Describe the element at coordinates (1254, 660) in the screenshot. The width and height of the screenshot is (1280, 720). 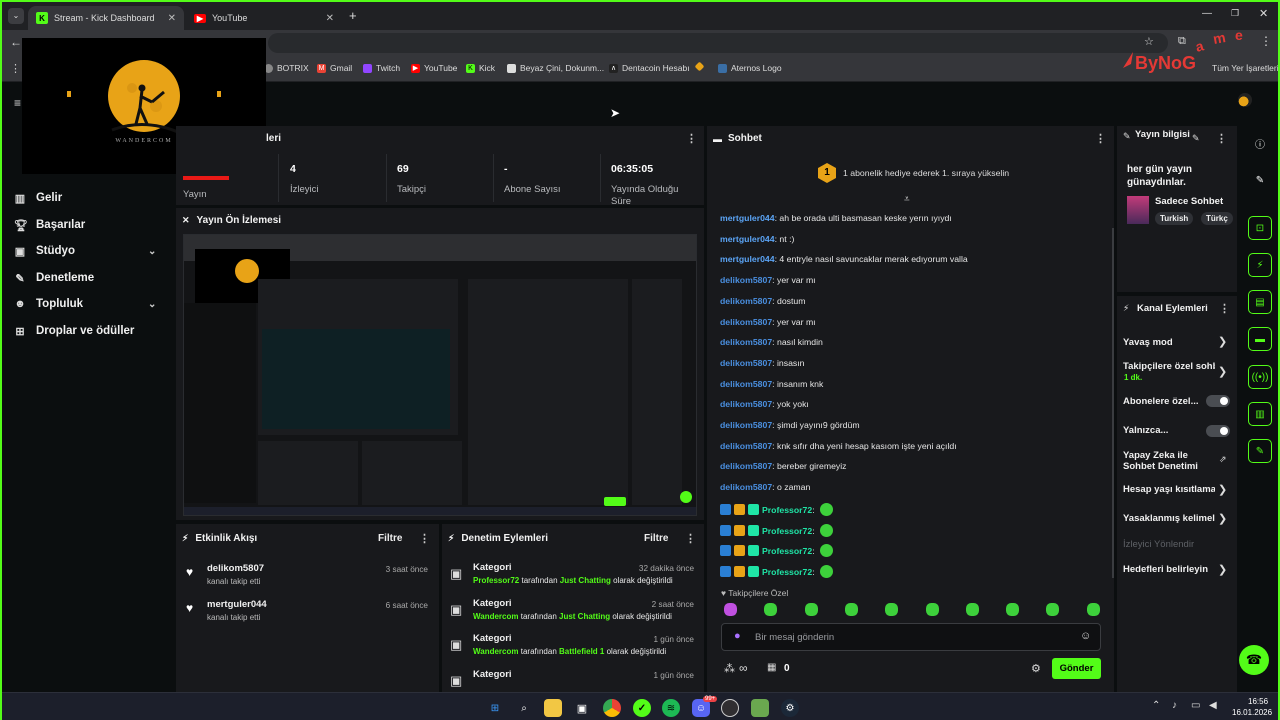
I see `help-chat-icon: ☎︎` at that location.